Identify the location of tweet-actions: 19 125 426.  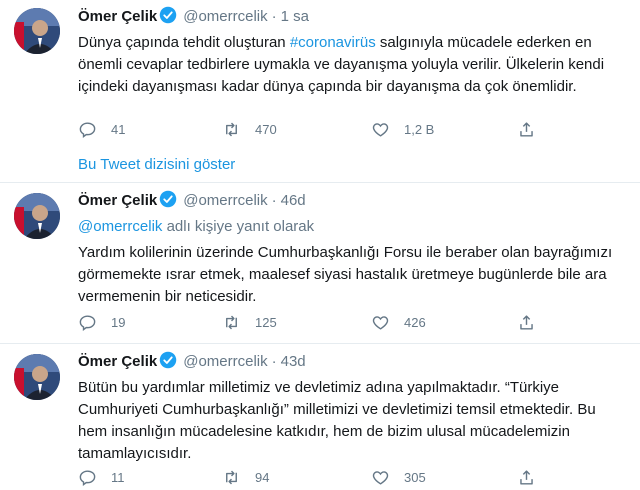
(320, 324).